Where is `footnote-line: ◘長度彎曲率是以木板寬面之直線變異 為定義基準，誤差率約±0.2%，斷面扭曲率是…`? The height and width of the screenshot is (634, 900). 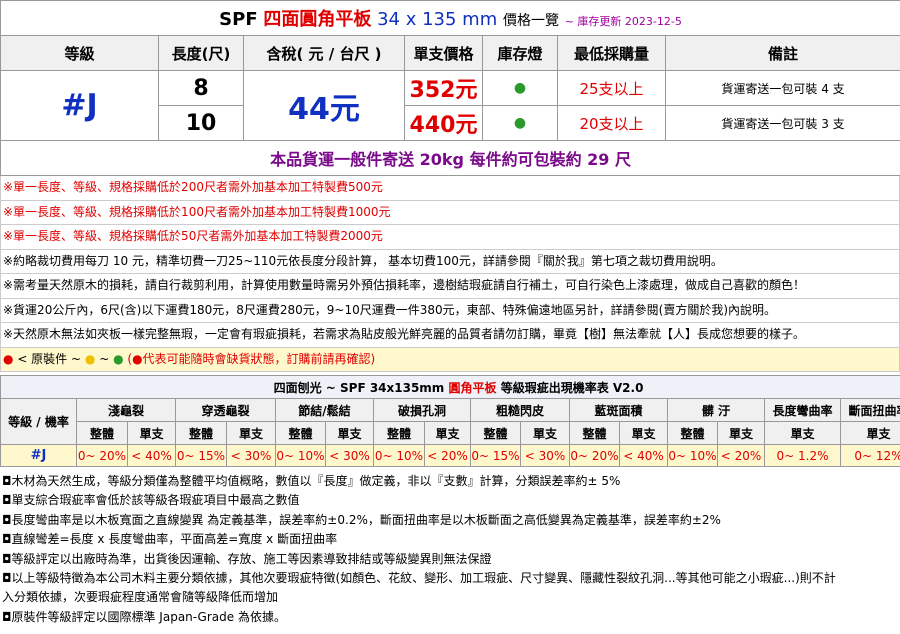 footnote-line: ◘長度彎曲率是以木板寬面之直線變異 為定義基準，誤差率約±0.2%，斷面扭曲率是… is located at coordinates (361, 519).